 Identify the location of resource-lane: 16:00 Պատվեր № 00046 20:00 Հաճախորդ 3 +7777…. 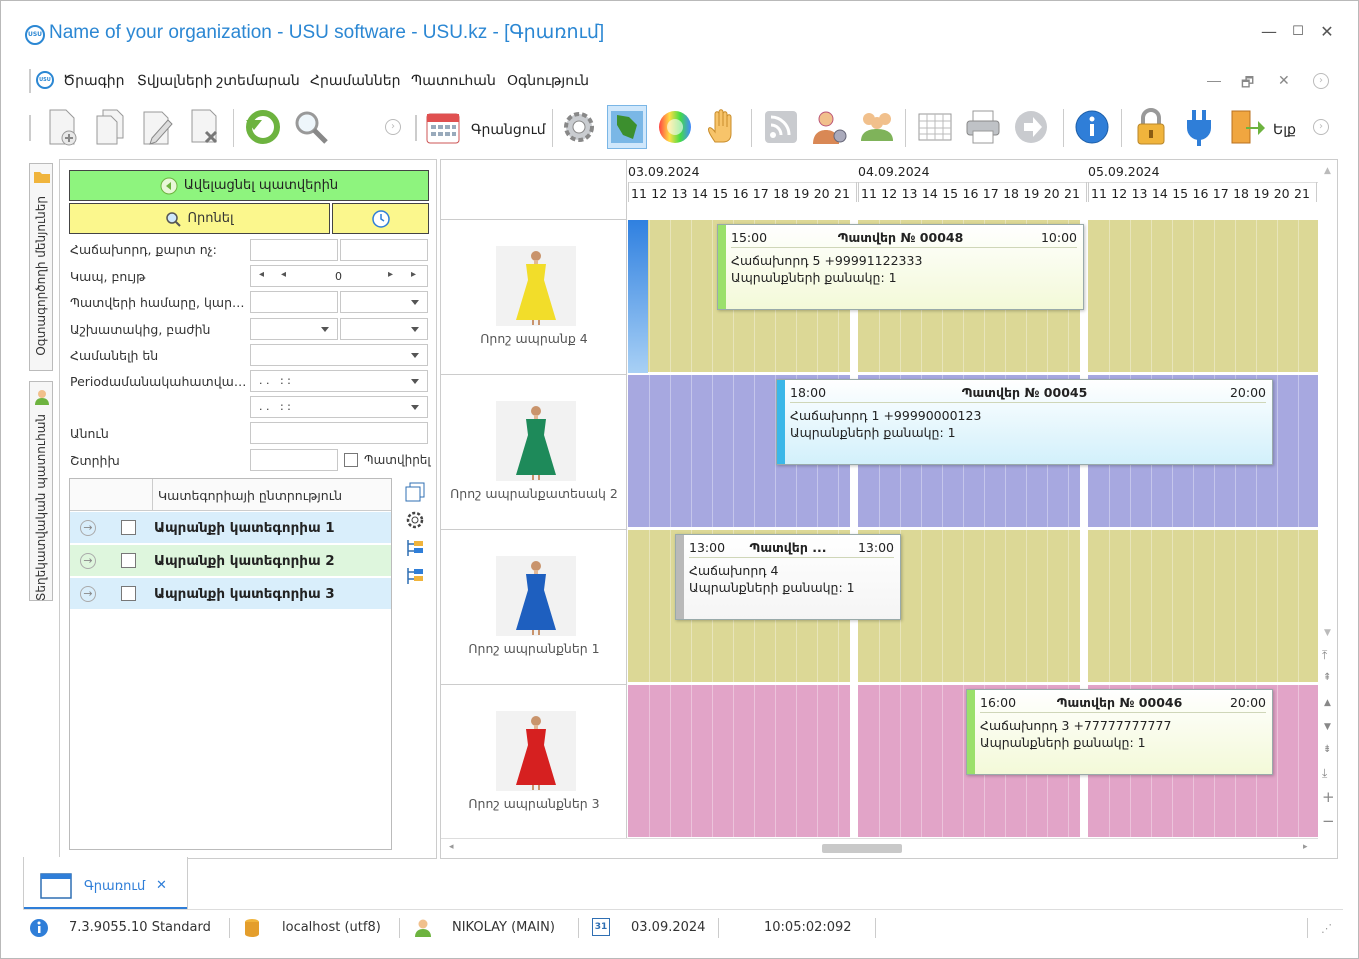
(973, 761).